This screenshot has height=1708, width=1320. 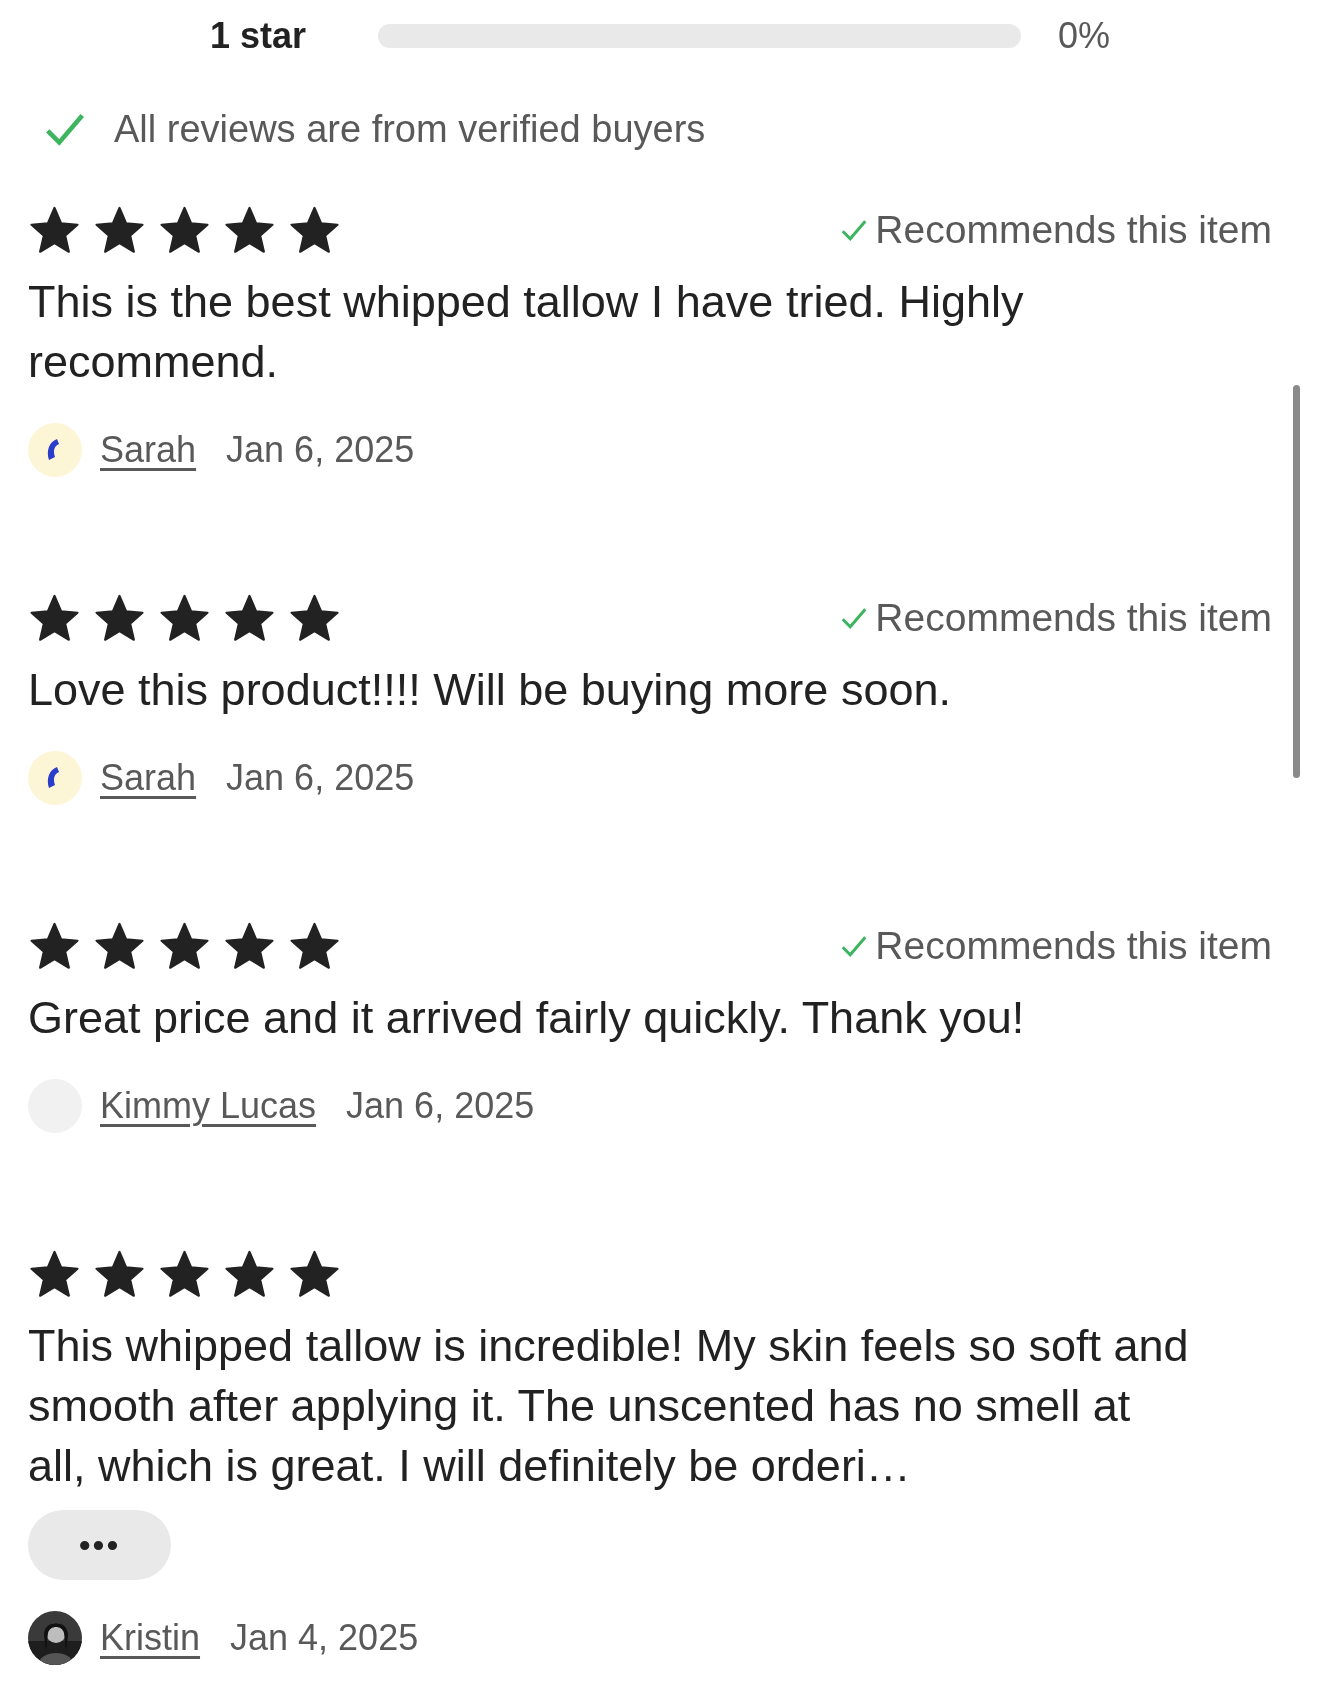 I want to click on review-text: Great price and it arrived fairly quickly. Thank you!, so click(x=527, y=1018).